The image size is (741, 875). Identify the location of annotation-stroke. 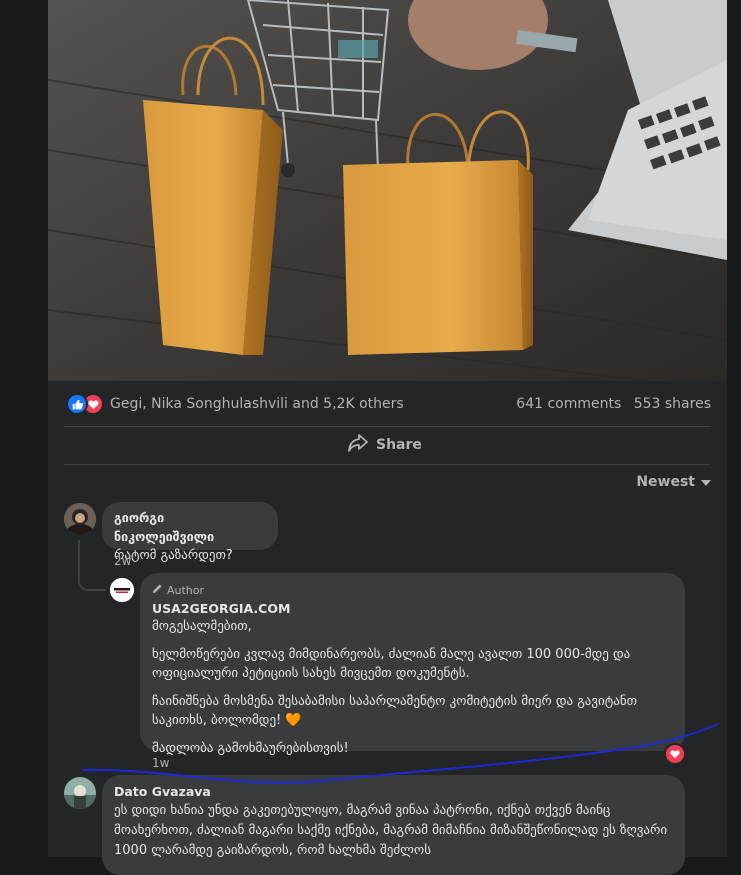
(400, 753).